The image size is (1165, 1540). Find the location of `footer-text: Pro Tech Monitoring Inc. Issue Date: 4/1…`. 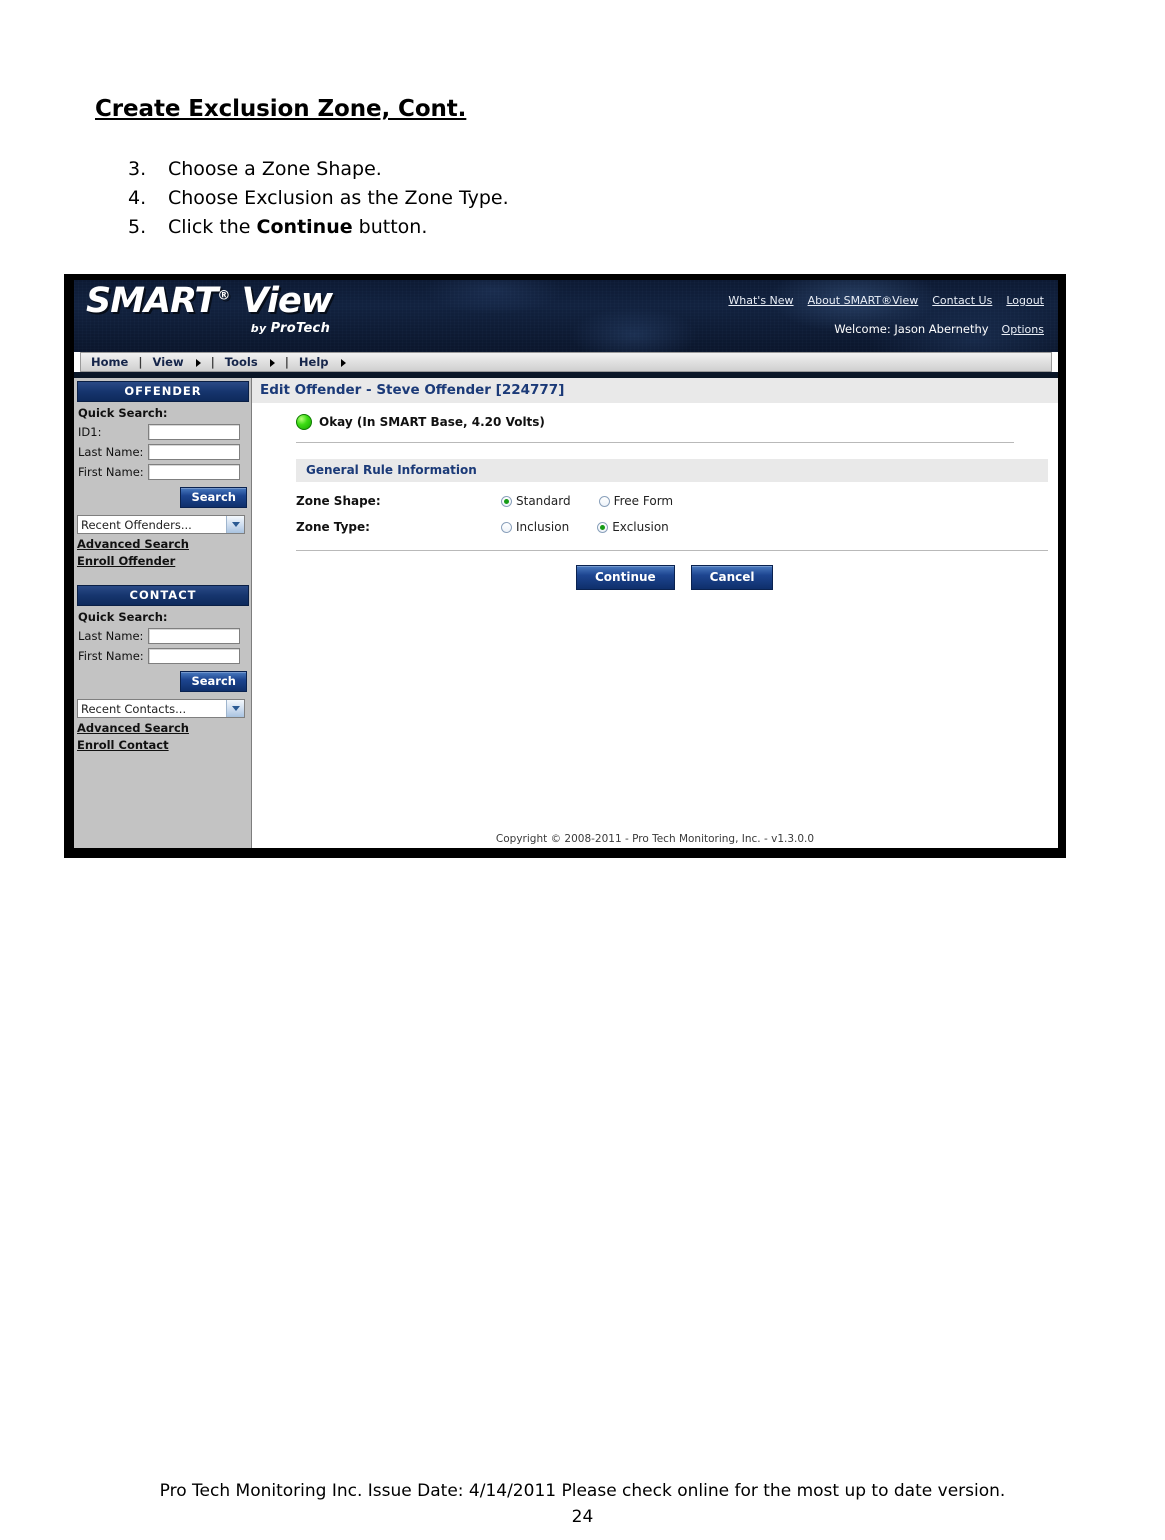

footer-text: Pro Tech Monitoring Inc. Issue Date: 4/1… is located at coordinates (582, 1491).